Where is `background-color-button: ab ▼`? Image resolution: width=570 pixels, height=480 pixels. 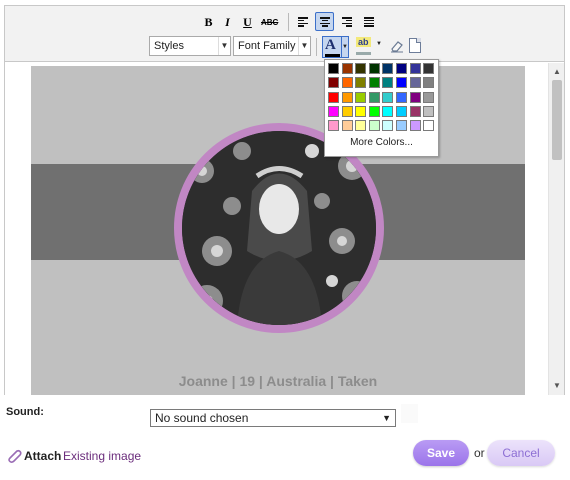 background-color-button: ab ▼ is located at coordinates (369, 47).